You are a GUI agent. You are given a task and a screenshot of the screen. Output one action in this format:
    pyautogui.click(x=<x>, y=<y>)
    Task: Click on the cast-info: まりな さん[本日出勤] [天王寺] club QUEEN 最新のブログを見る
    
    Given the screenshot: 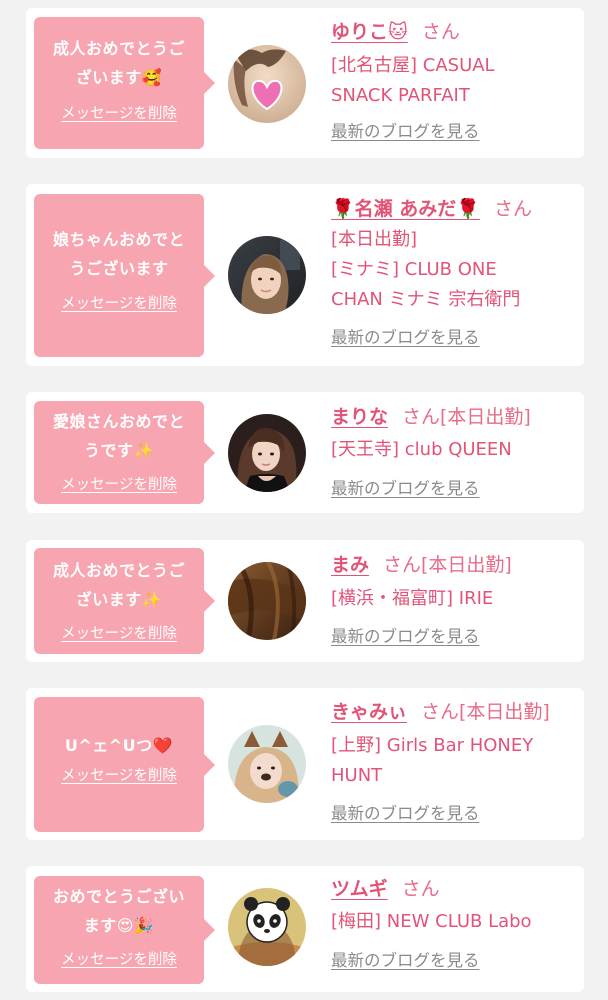 What is the action you would take?
    pyautogui.click(x=451, y=450)
    